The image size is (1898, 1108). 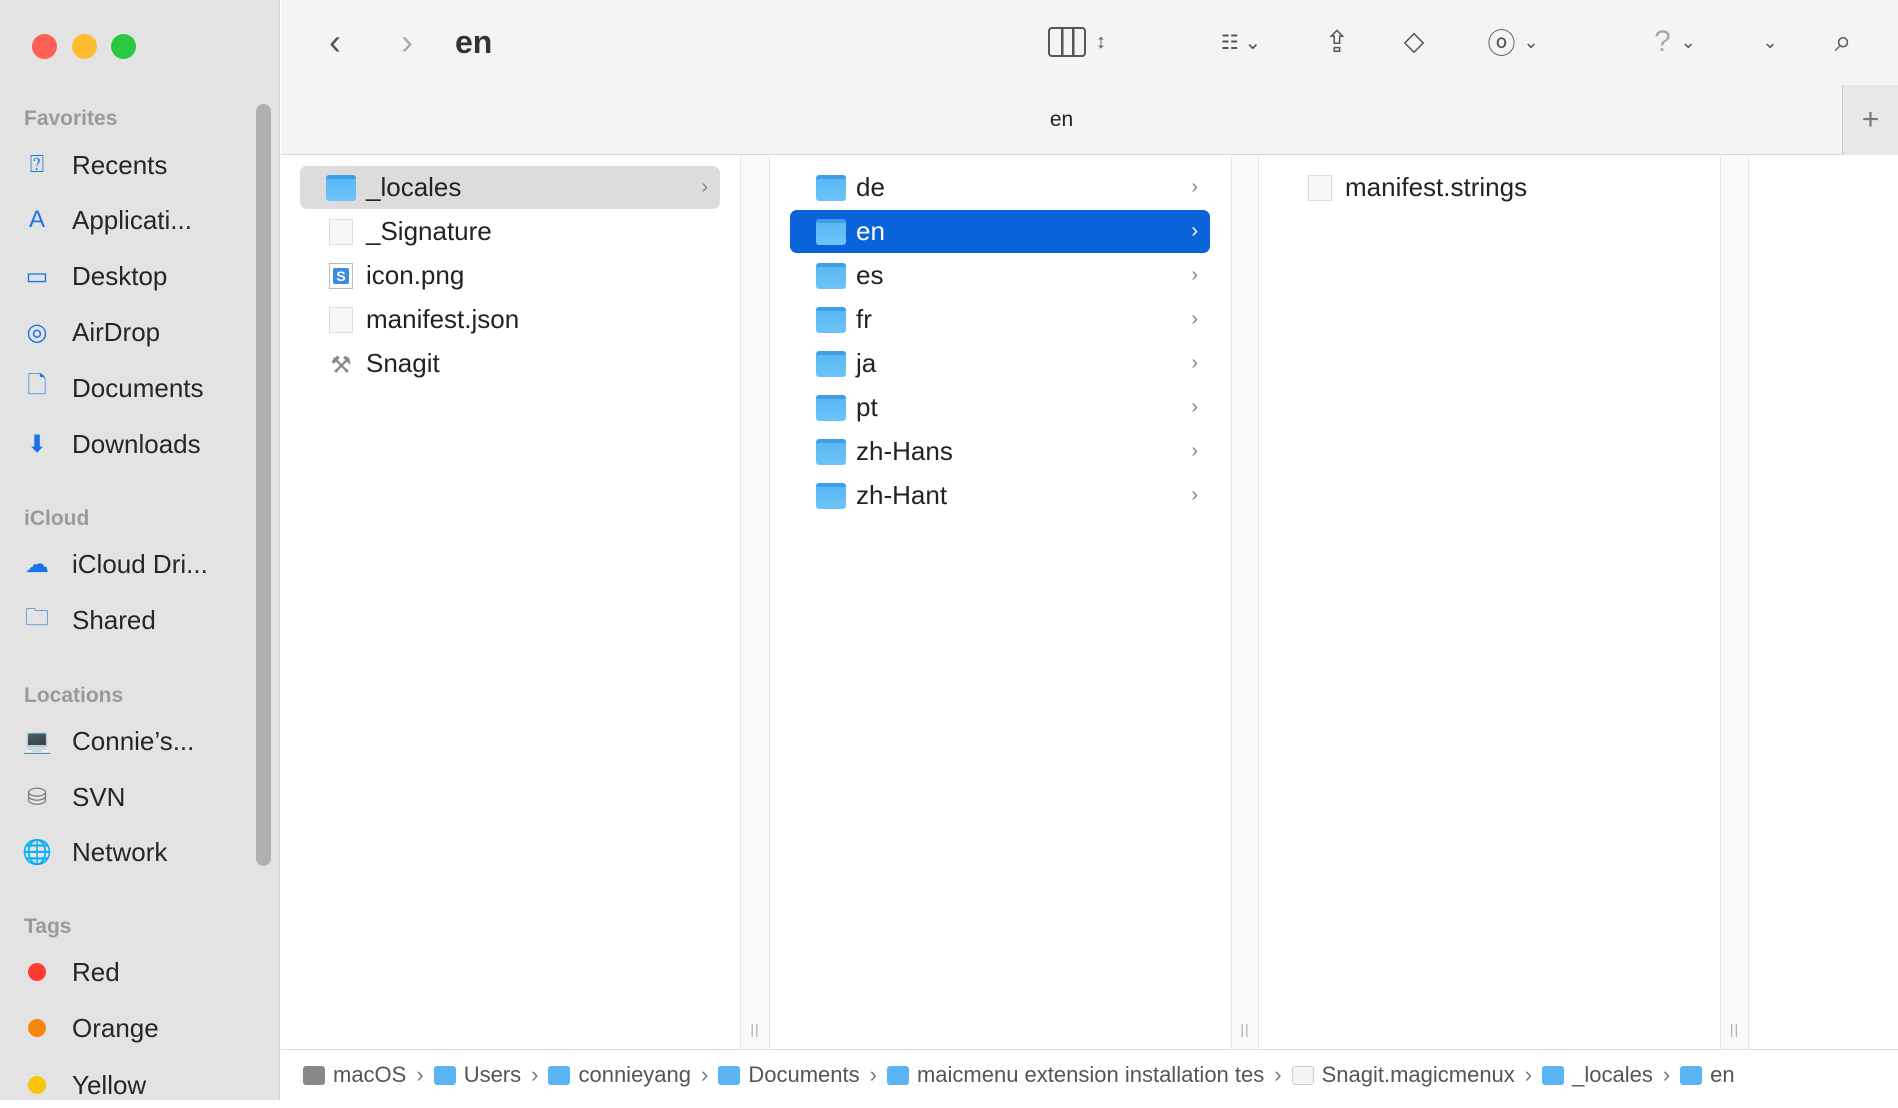 What do you see at coordinates (1061, 120) in the screenshot?
I see `tab-en: en` at bounding box center [1061, 120].